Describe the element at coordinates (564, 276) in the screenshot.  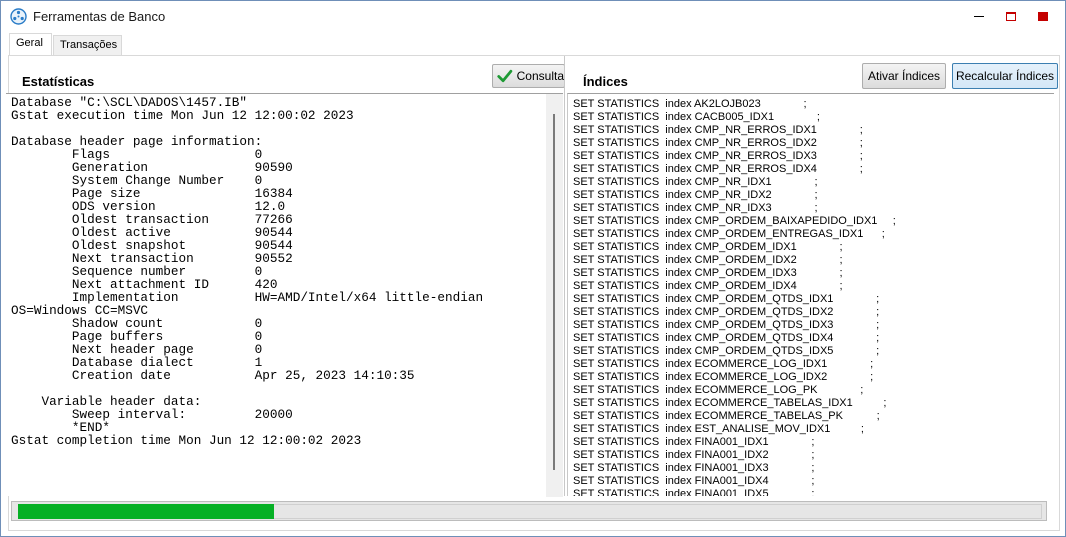
I see `panel-splitter` at that location.